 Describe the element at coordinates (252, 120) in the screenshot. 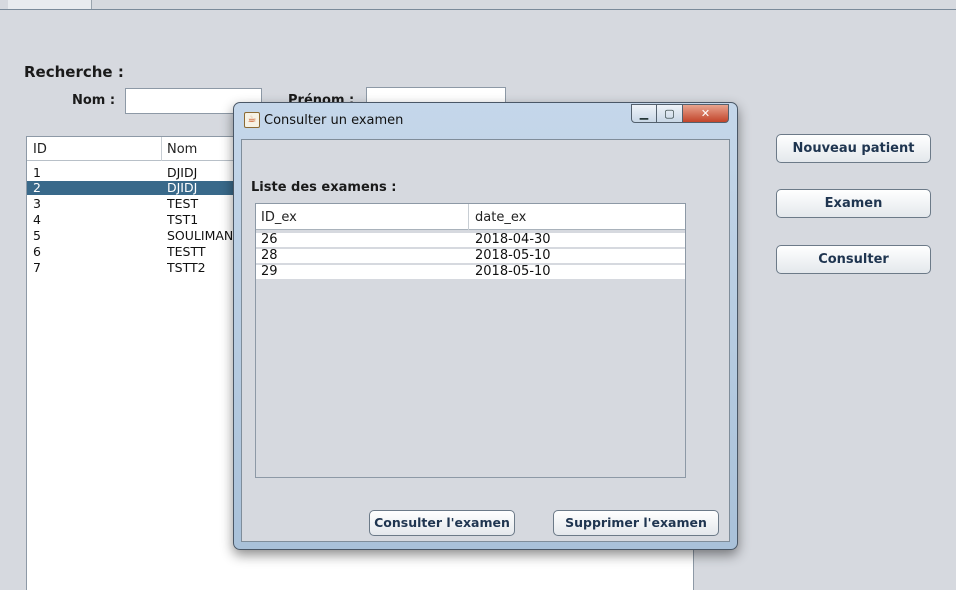

I see `java-cup-icon: ☕` at that location.